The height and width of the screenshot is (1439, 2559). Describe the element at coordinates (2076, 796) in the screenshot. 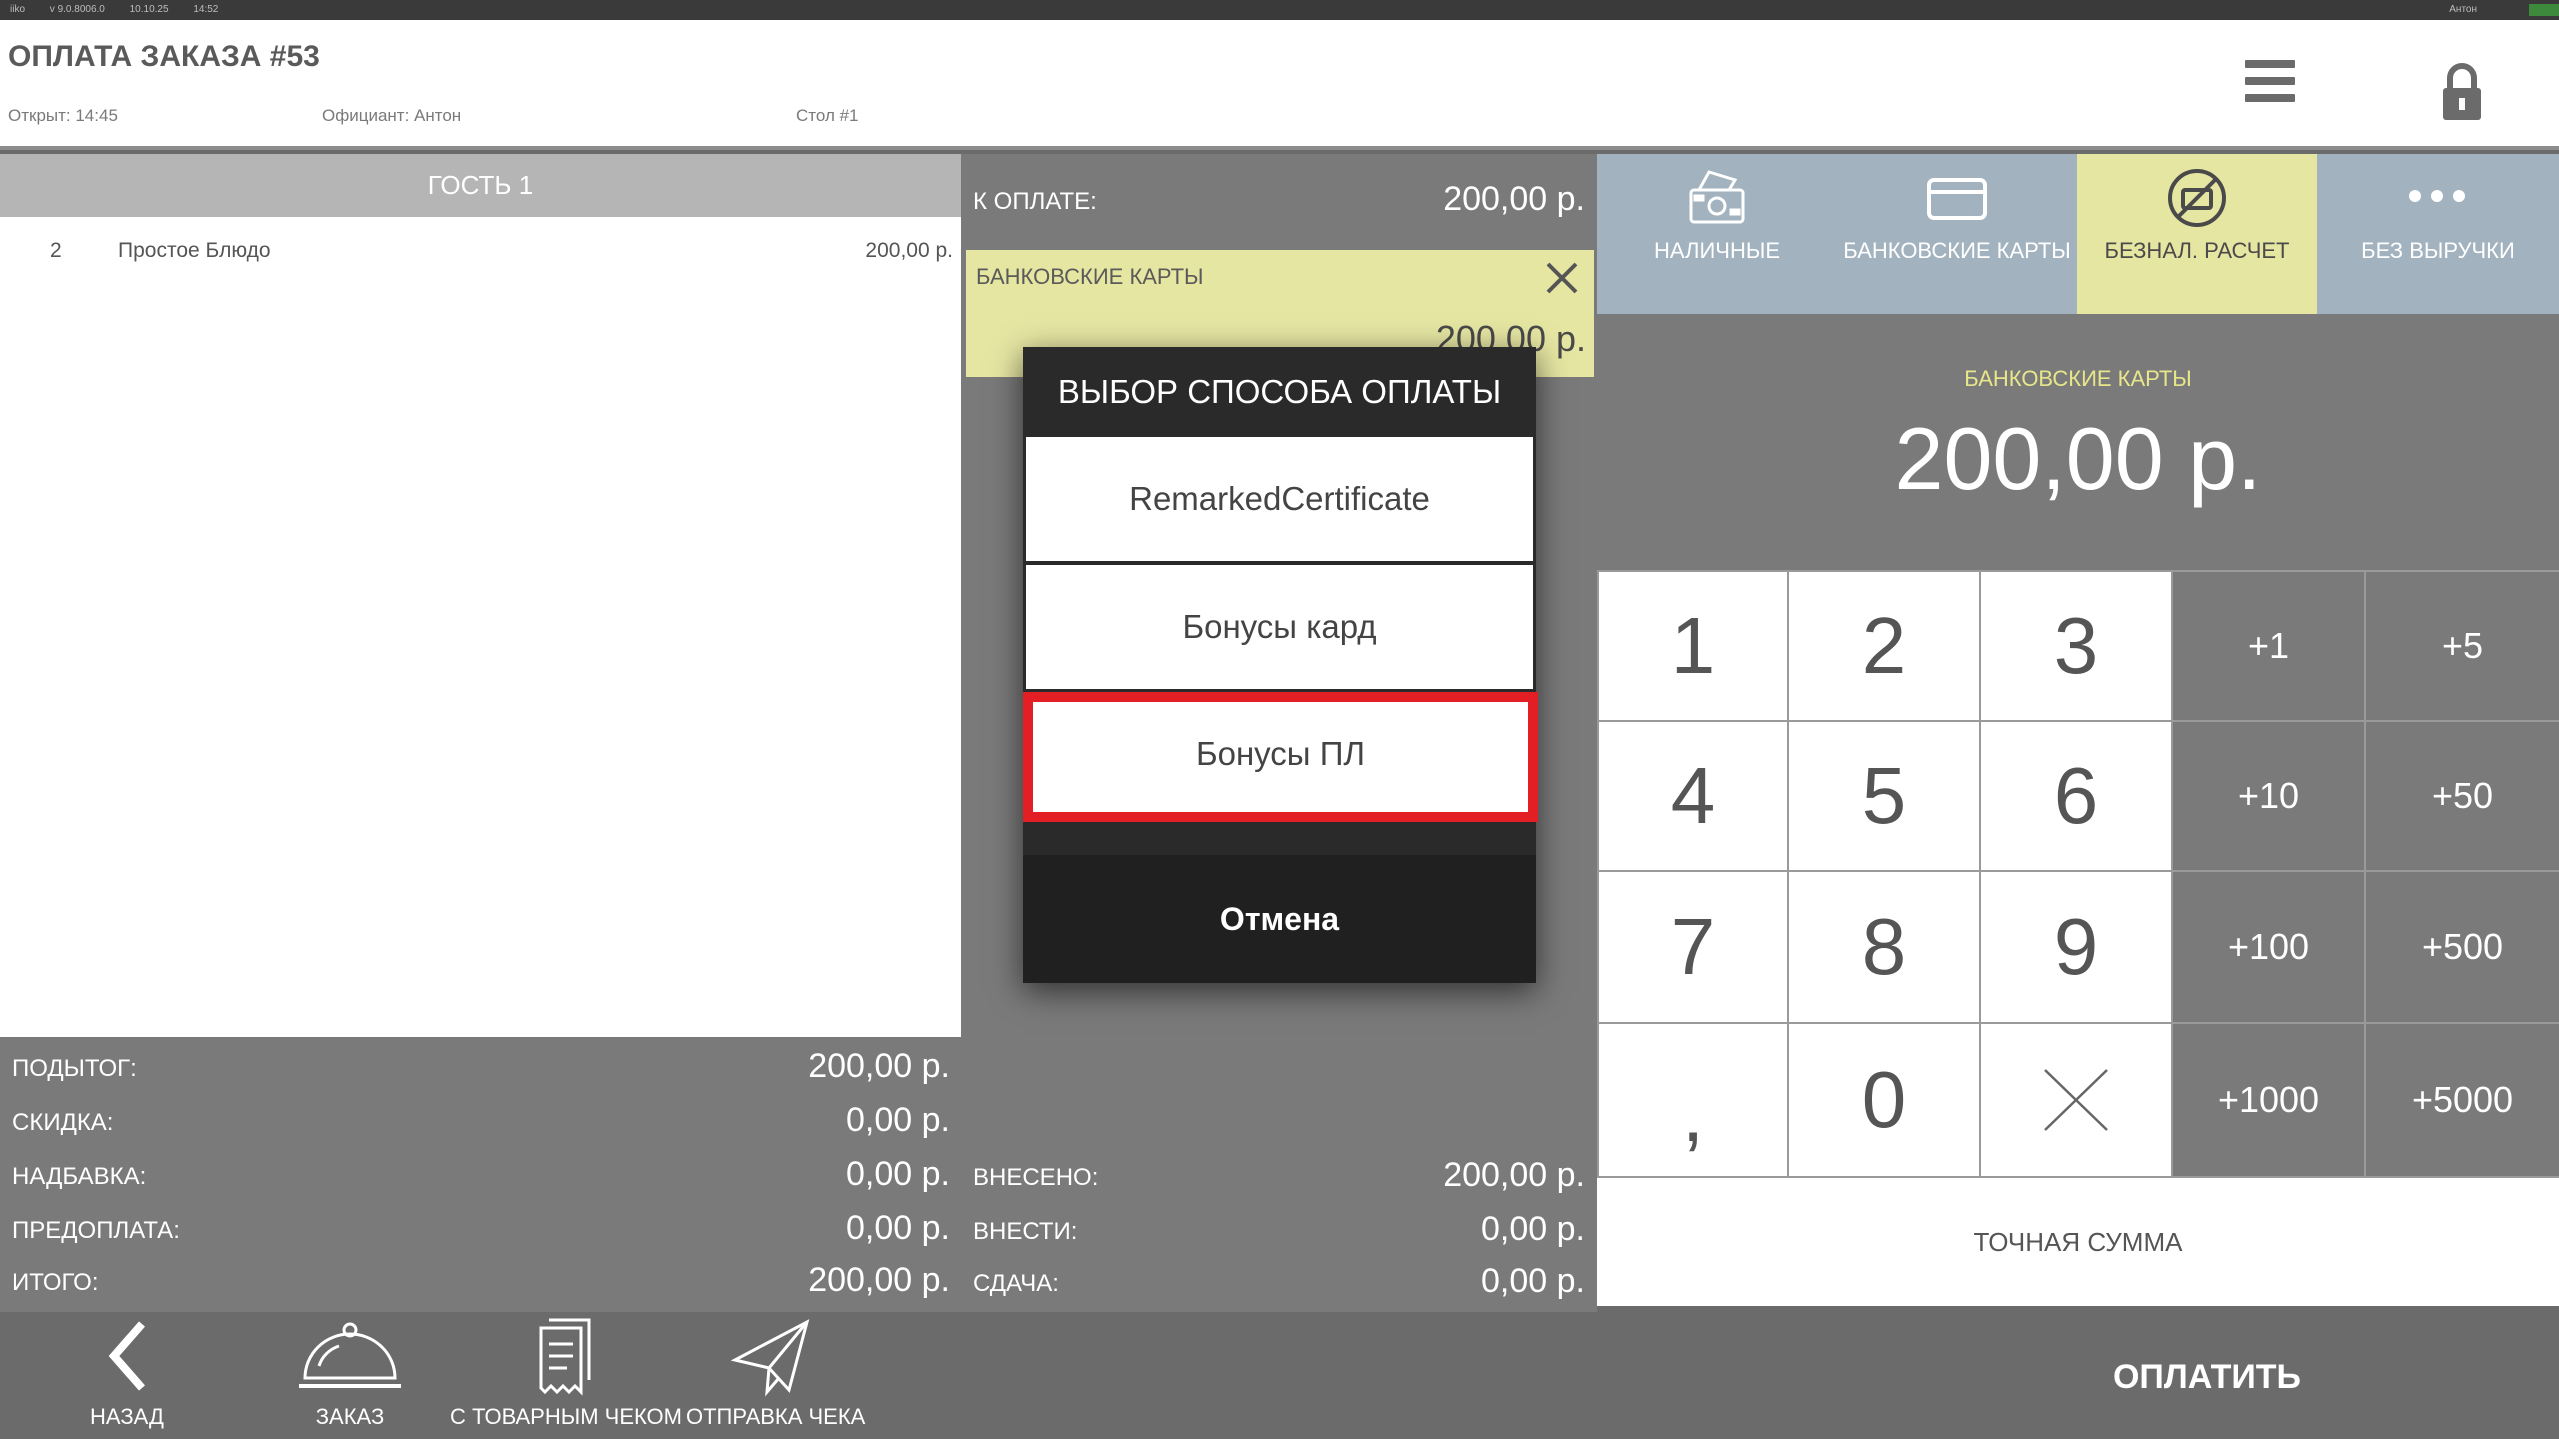

I see `key-6: 6` at that location.